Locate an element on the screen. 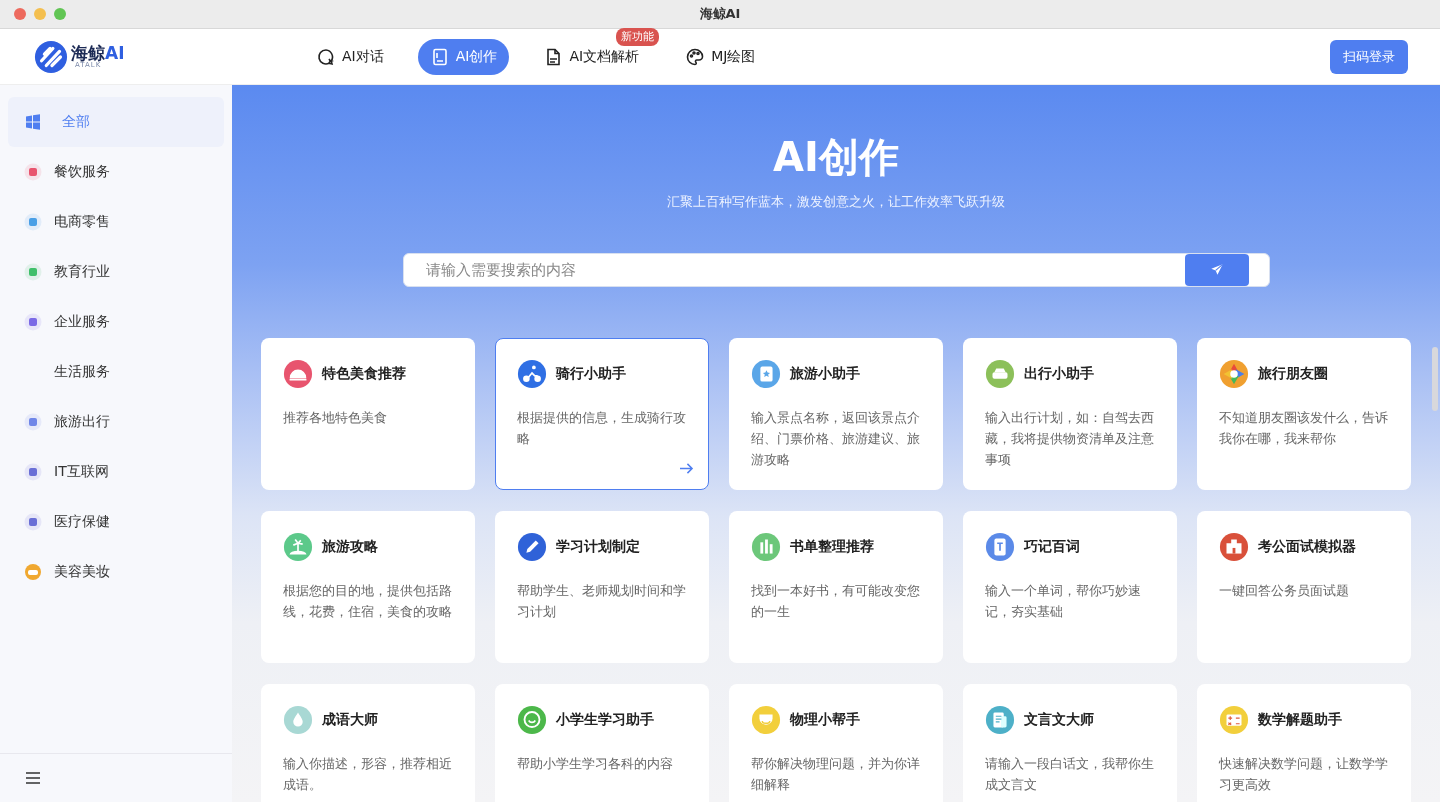 Image resolution: width=1440 pixels, height=802 pixels. card-title: 巧记百词 is located at coordinates (1052, 547).